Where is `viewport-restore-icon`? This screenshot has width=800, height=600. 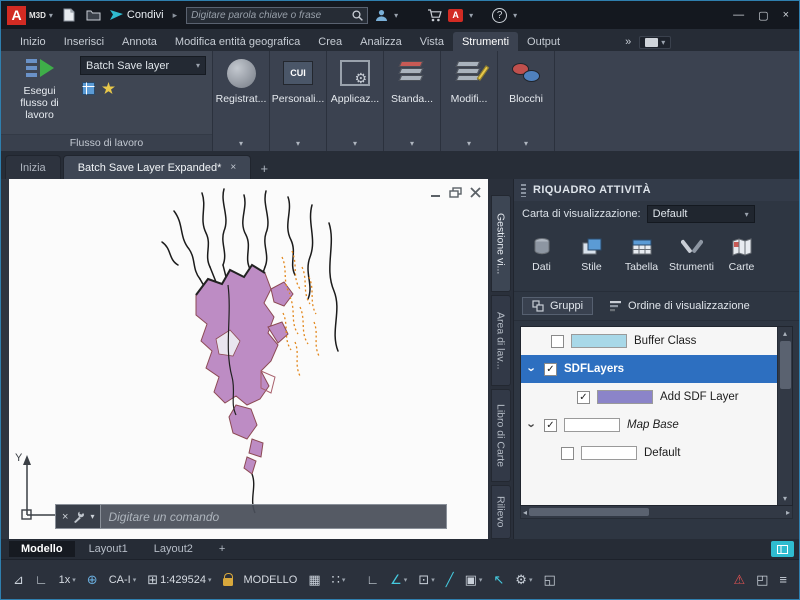
viewport-restore-icon is located at coordinates (455, 194).